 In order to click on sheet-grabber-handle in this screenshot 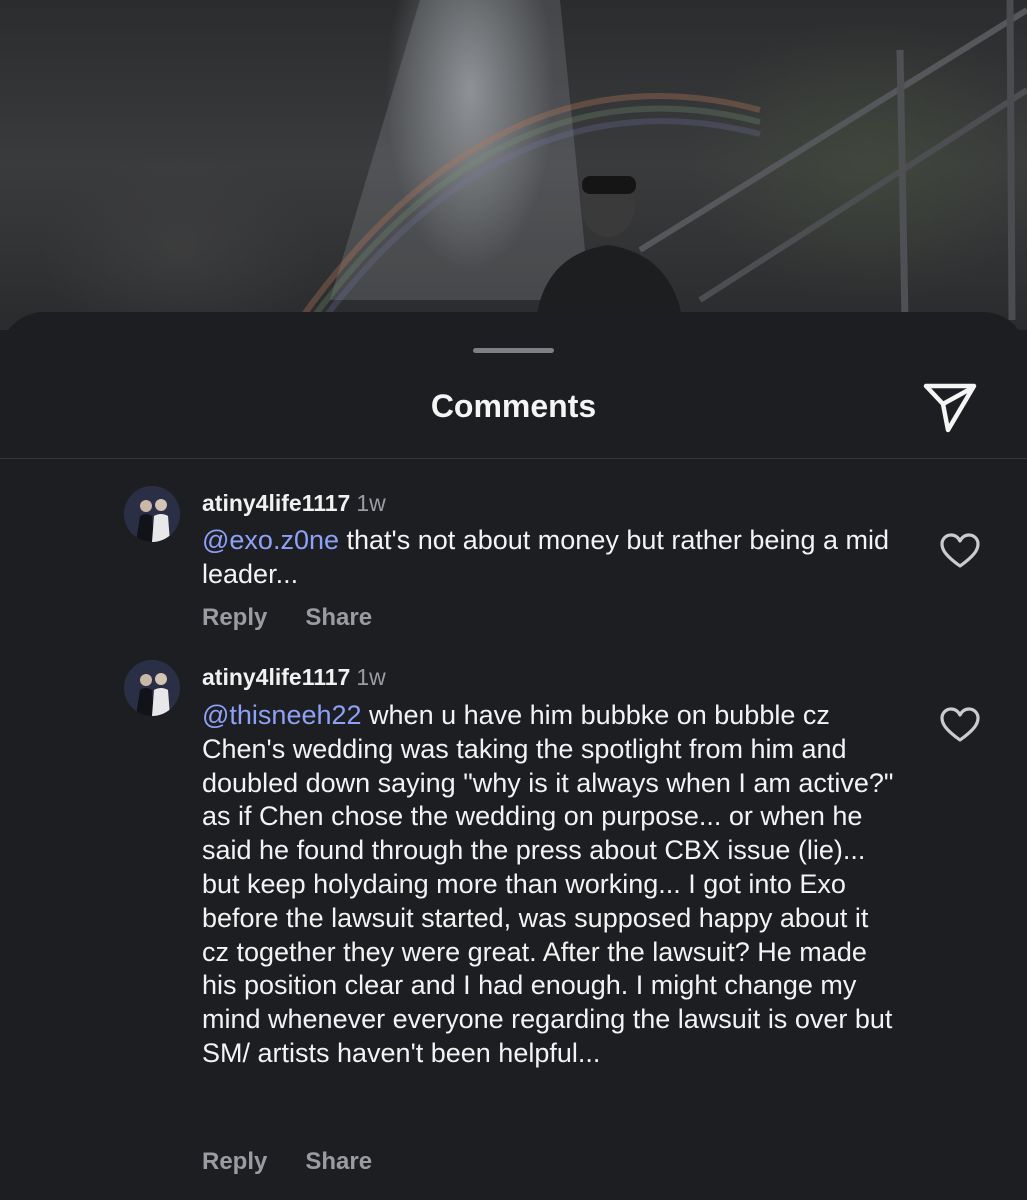, I will do `click(513, 350)`.